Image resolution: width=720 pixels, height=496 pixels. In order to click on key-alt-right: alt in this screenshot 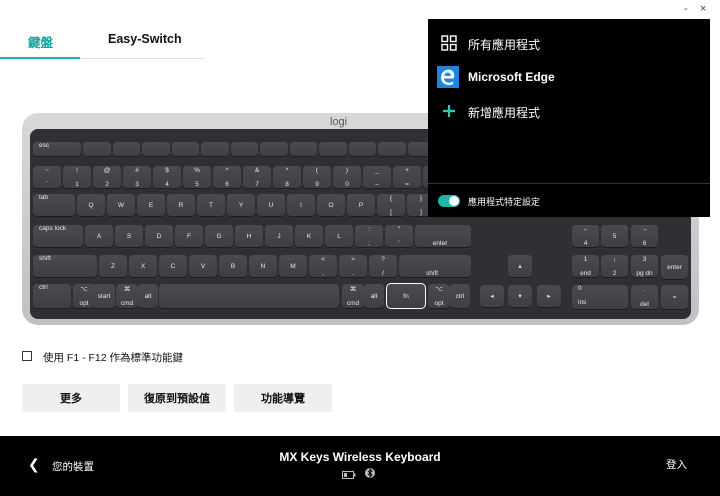, I will do `click(374, 296)`.